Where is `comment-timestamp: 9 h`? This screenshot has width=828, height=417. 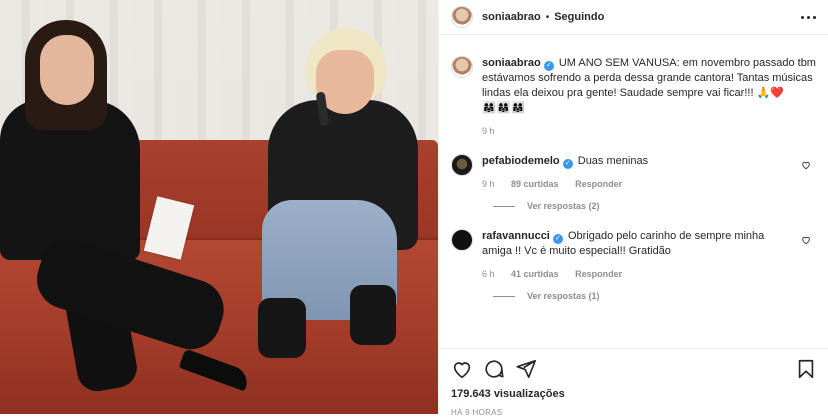
comment-timestamp: 9 h is located at coordinates (488, 184).